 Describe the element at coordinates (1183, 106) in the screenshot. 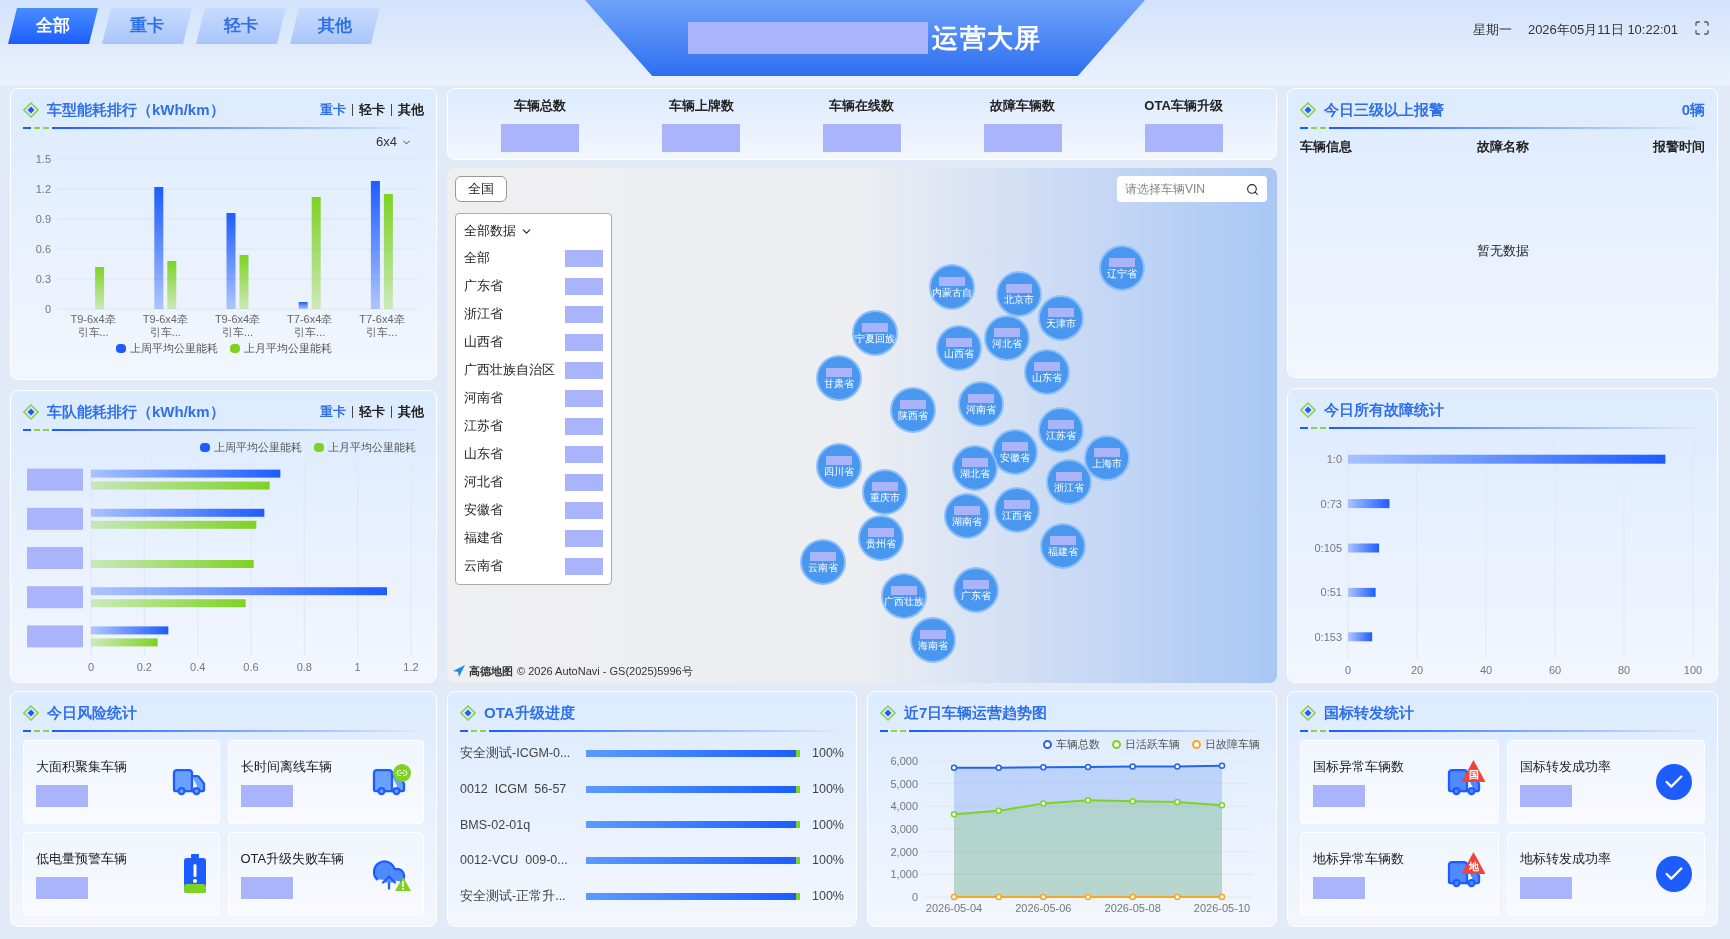

I see `stat-label: OTA车辆升级` at that location.